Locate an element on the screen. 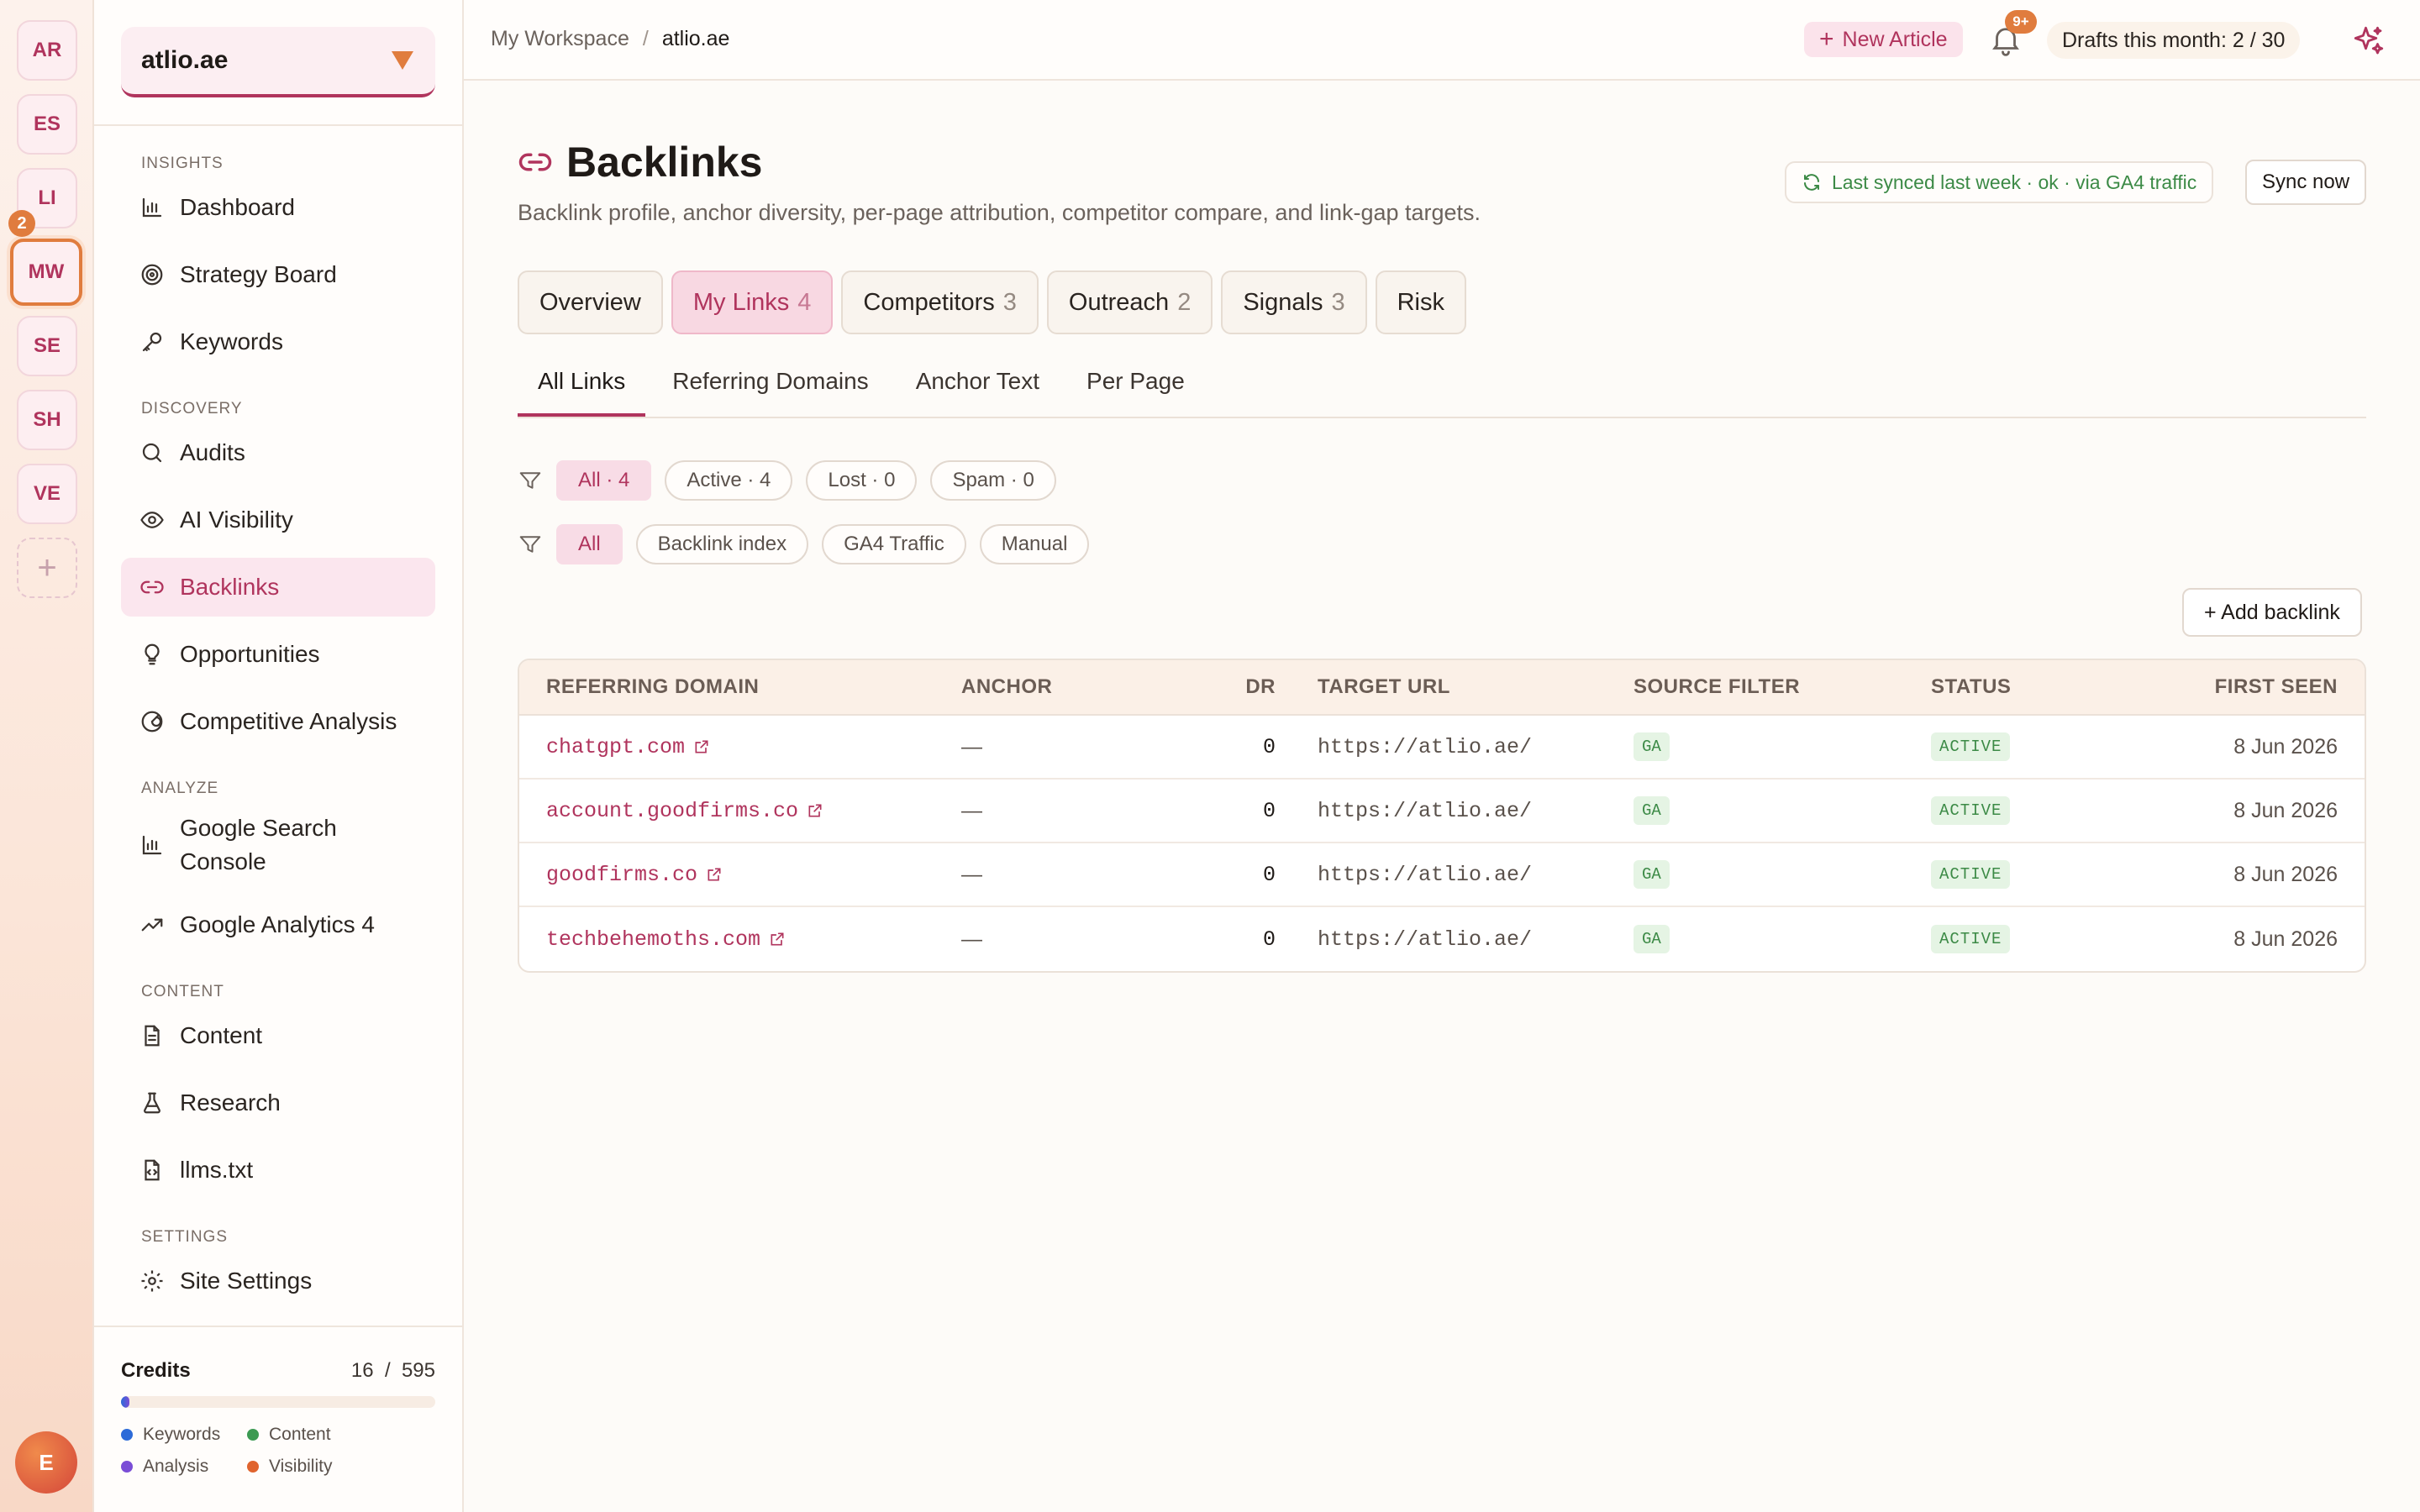  site-selector: atlio.ae is located at coordinates (278, 62).